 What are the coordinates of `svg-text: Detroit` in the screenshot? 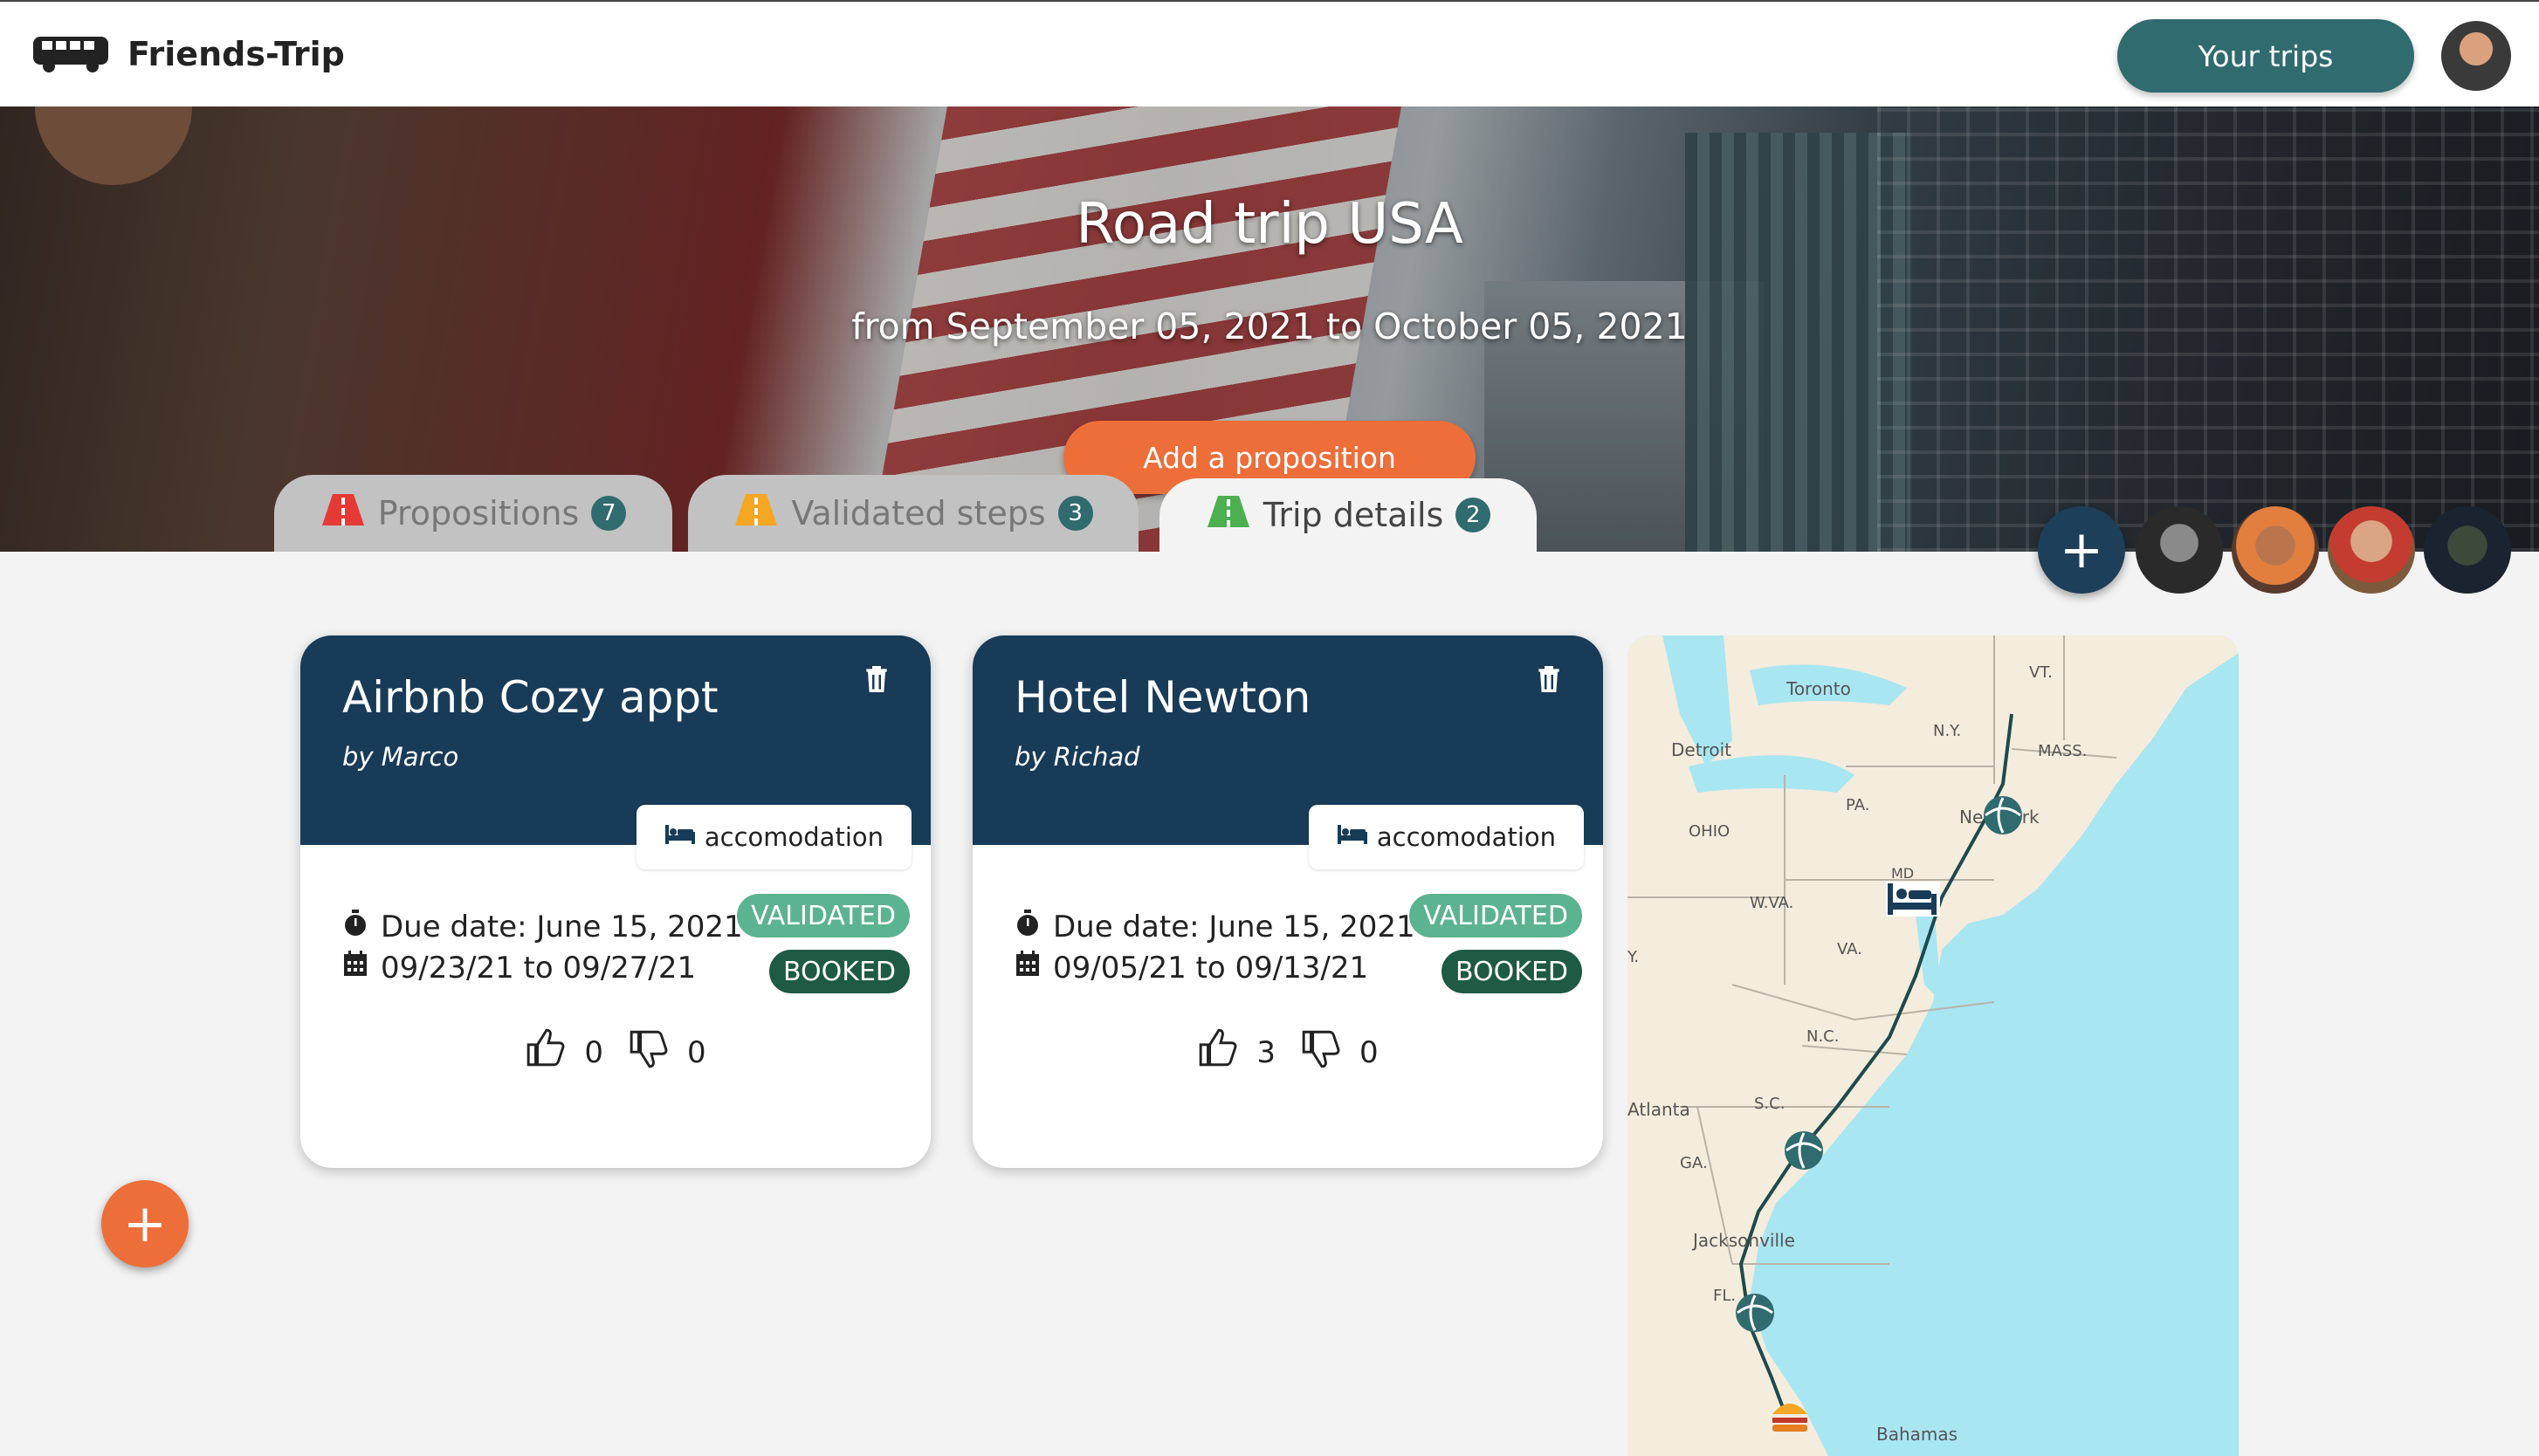 It's located at (1701, 749).